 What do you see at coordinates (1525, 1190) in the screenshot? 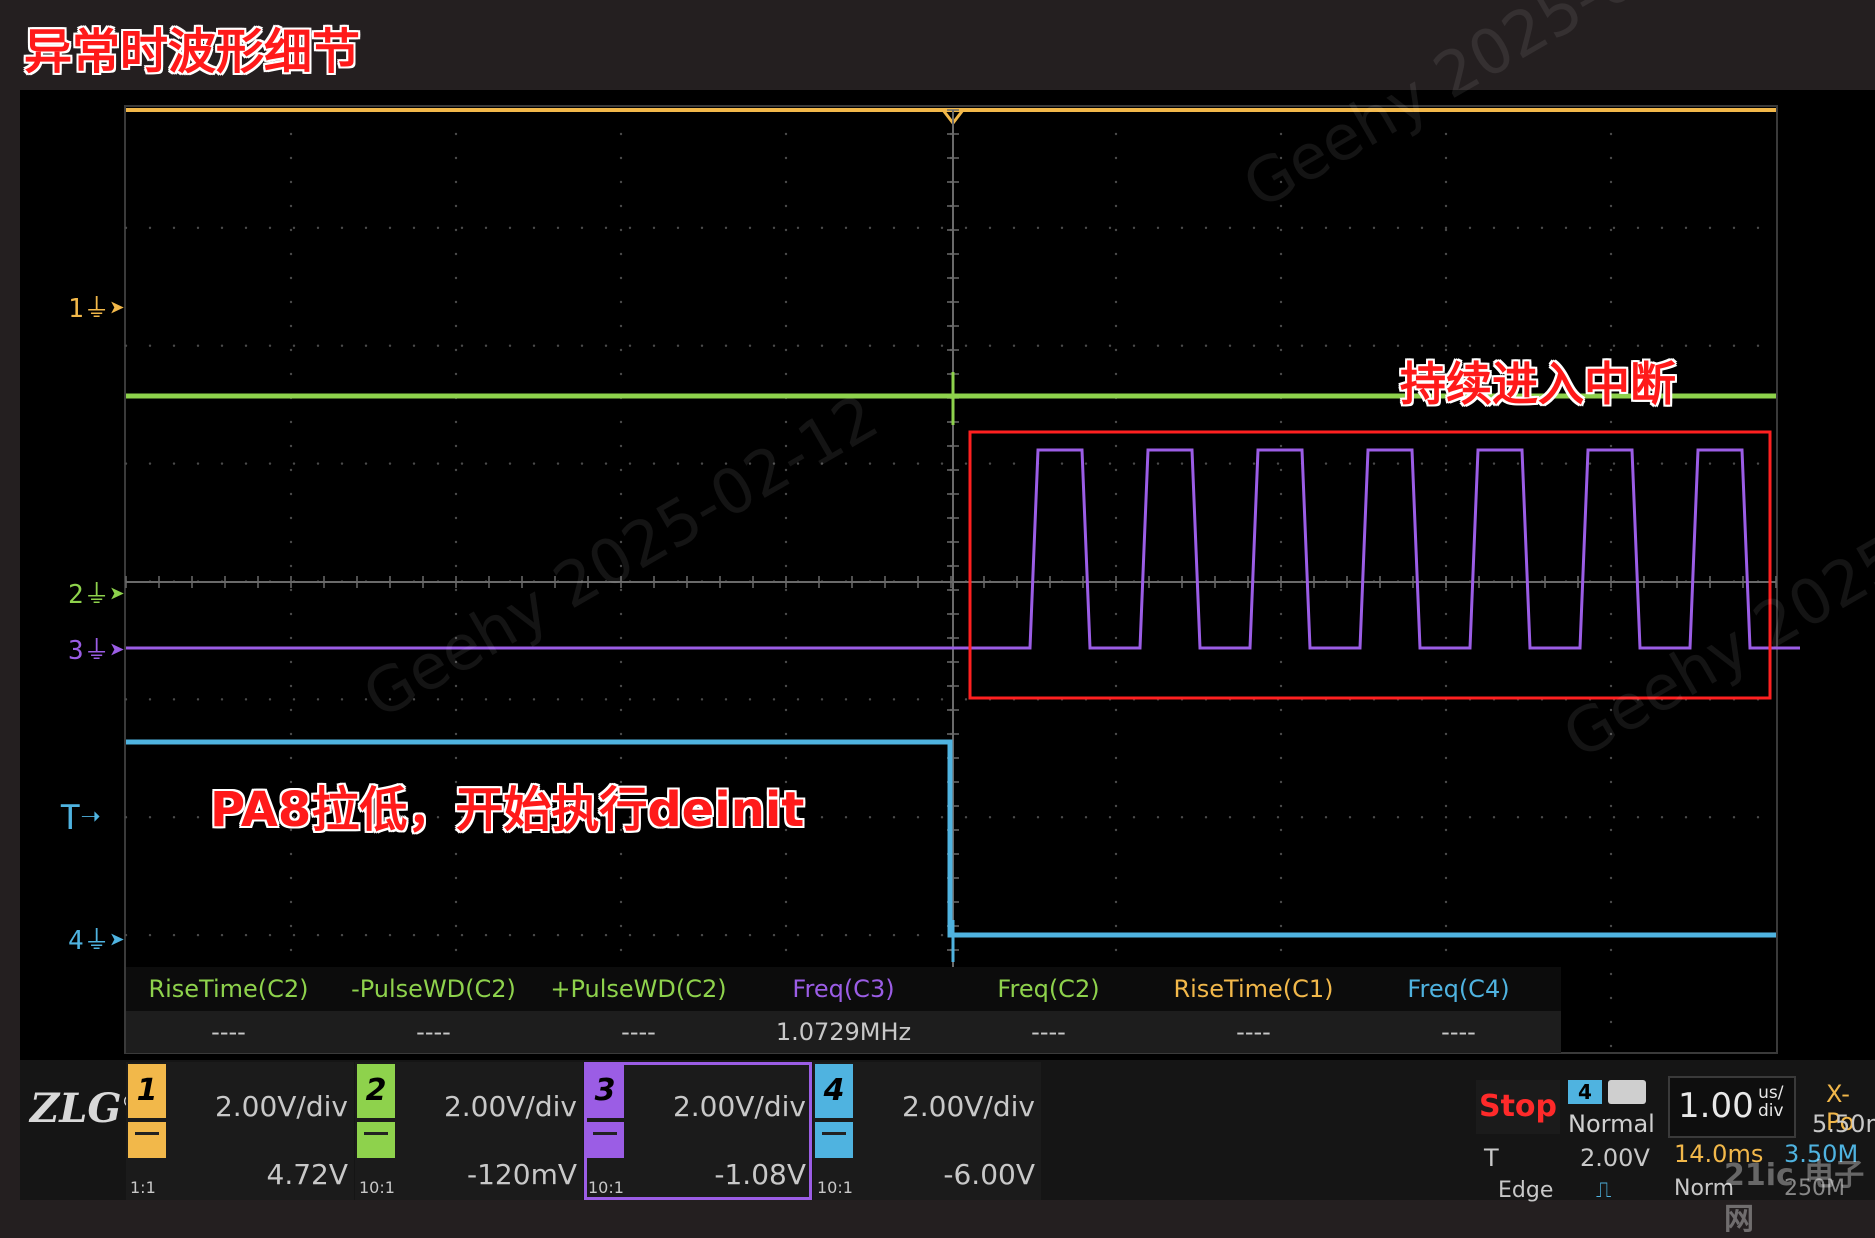
I see `trigger-type: Edge` at bounding box center [1525, 1190].